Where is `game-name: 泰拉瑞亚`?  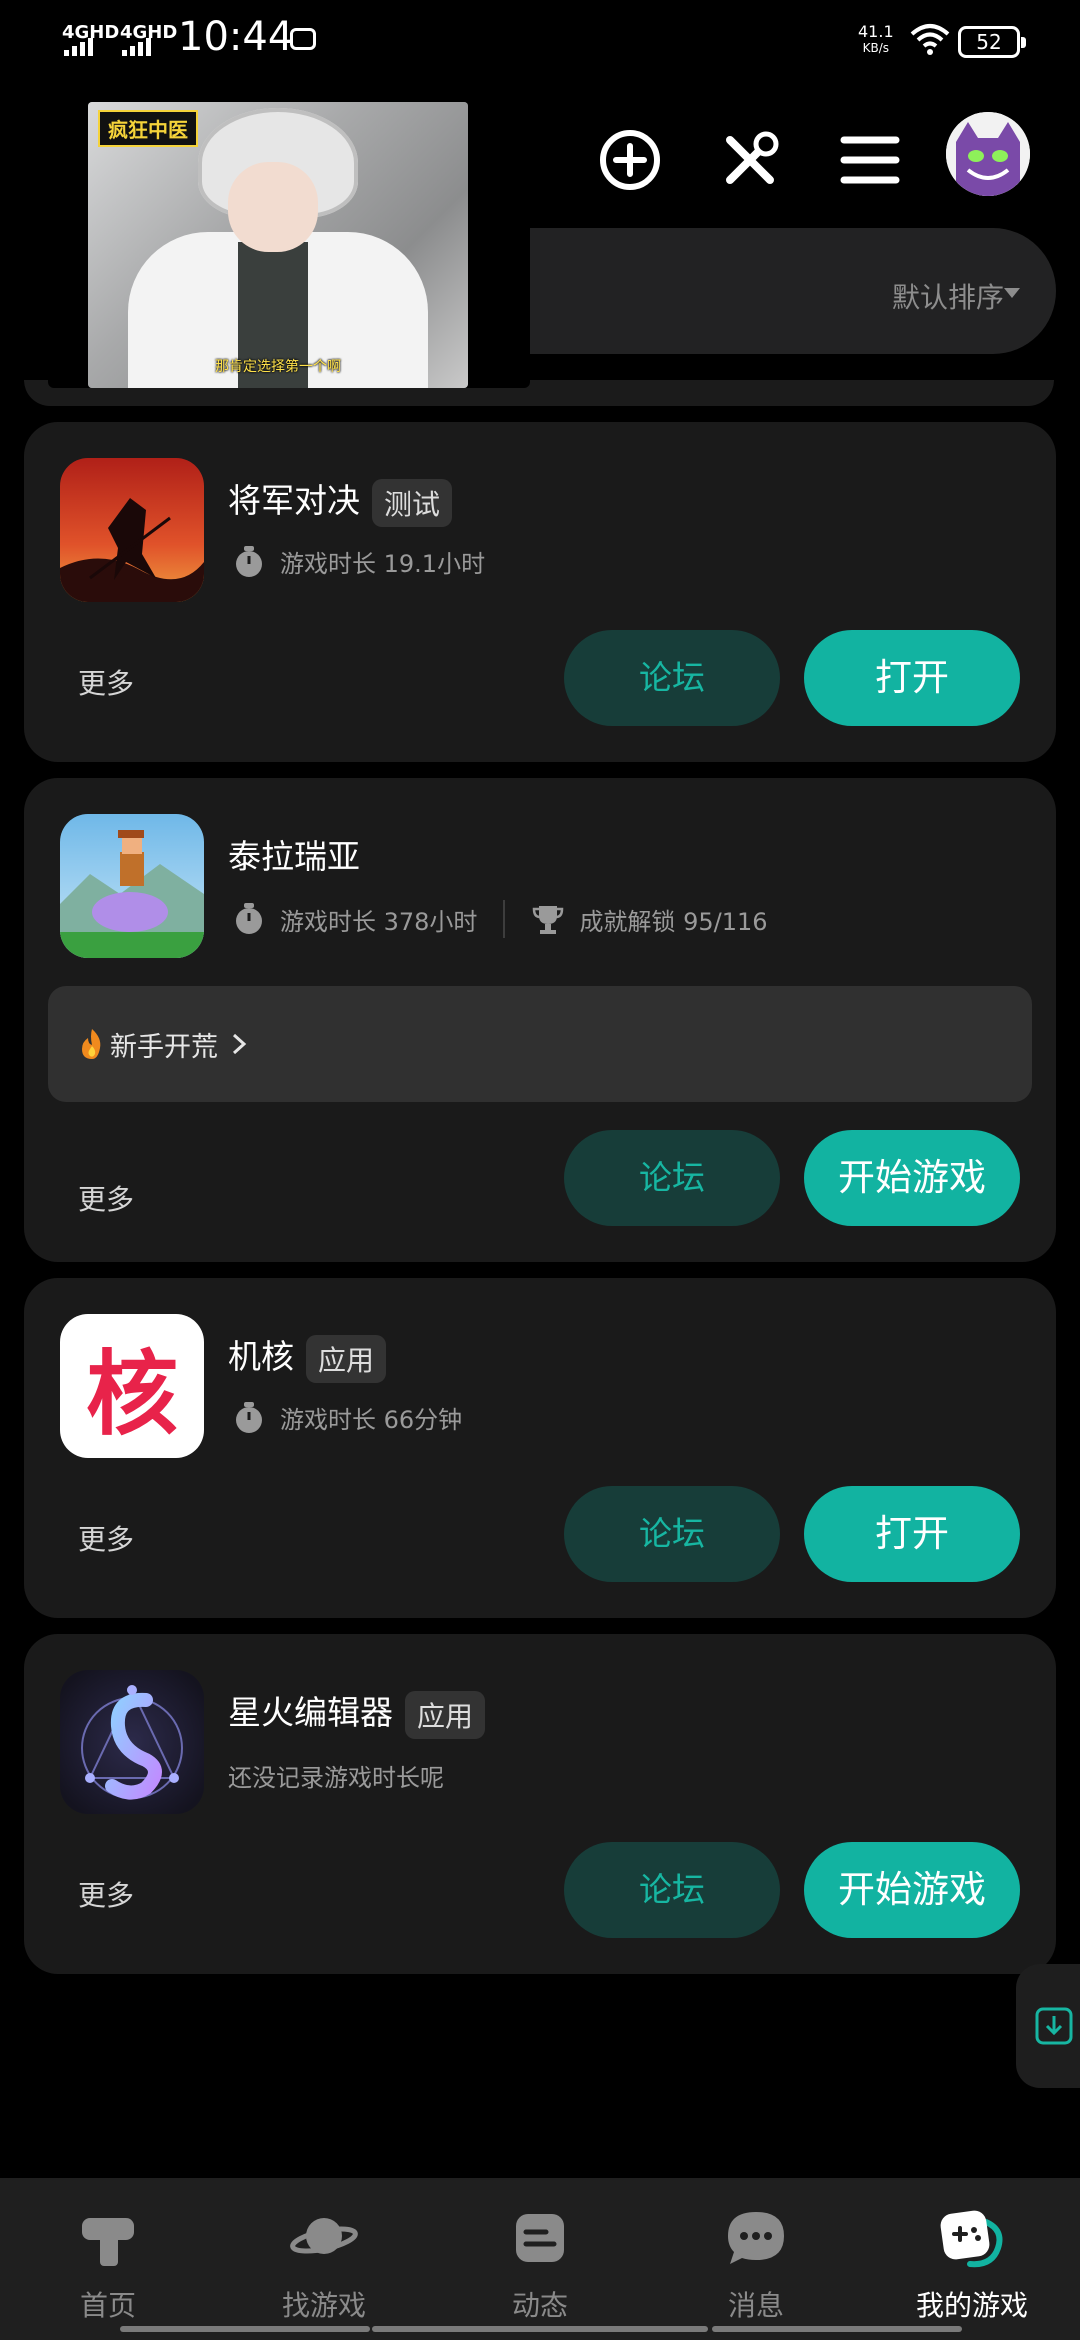 game-name: 泰拉瑞亚 is located at coordinates (294, 856).